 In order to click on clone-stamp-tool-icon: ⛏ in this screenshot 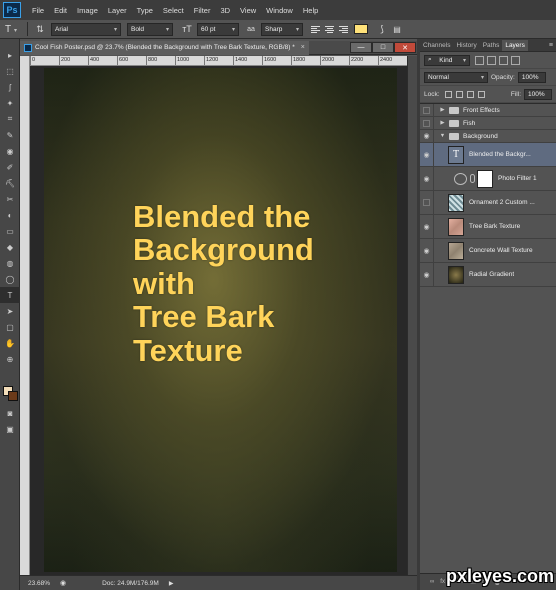, I will do `click(10, 183)`.